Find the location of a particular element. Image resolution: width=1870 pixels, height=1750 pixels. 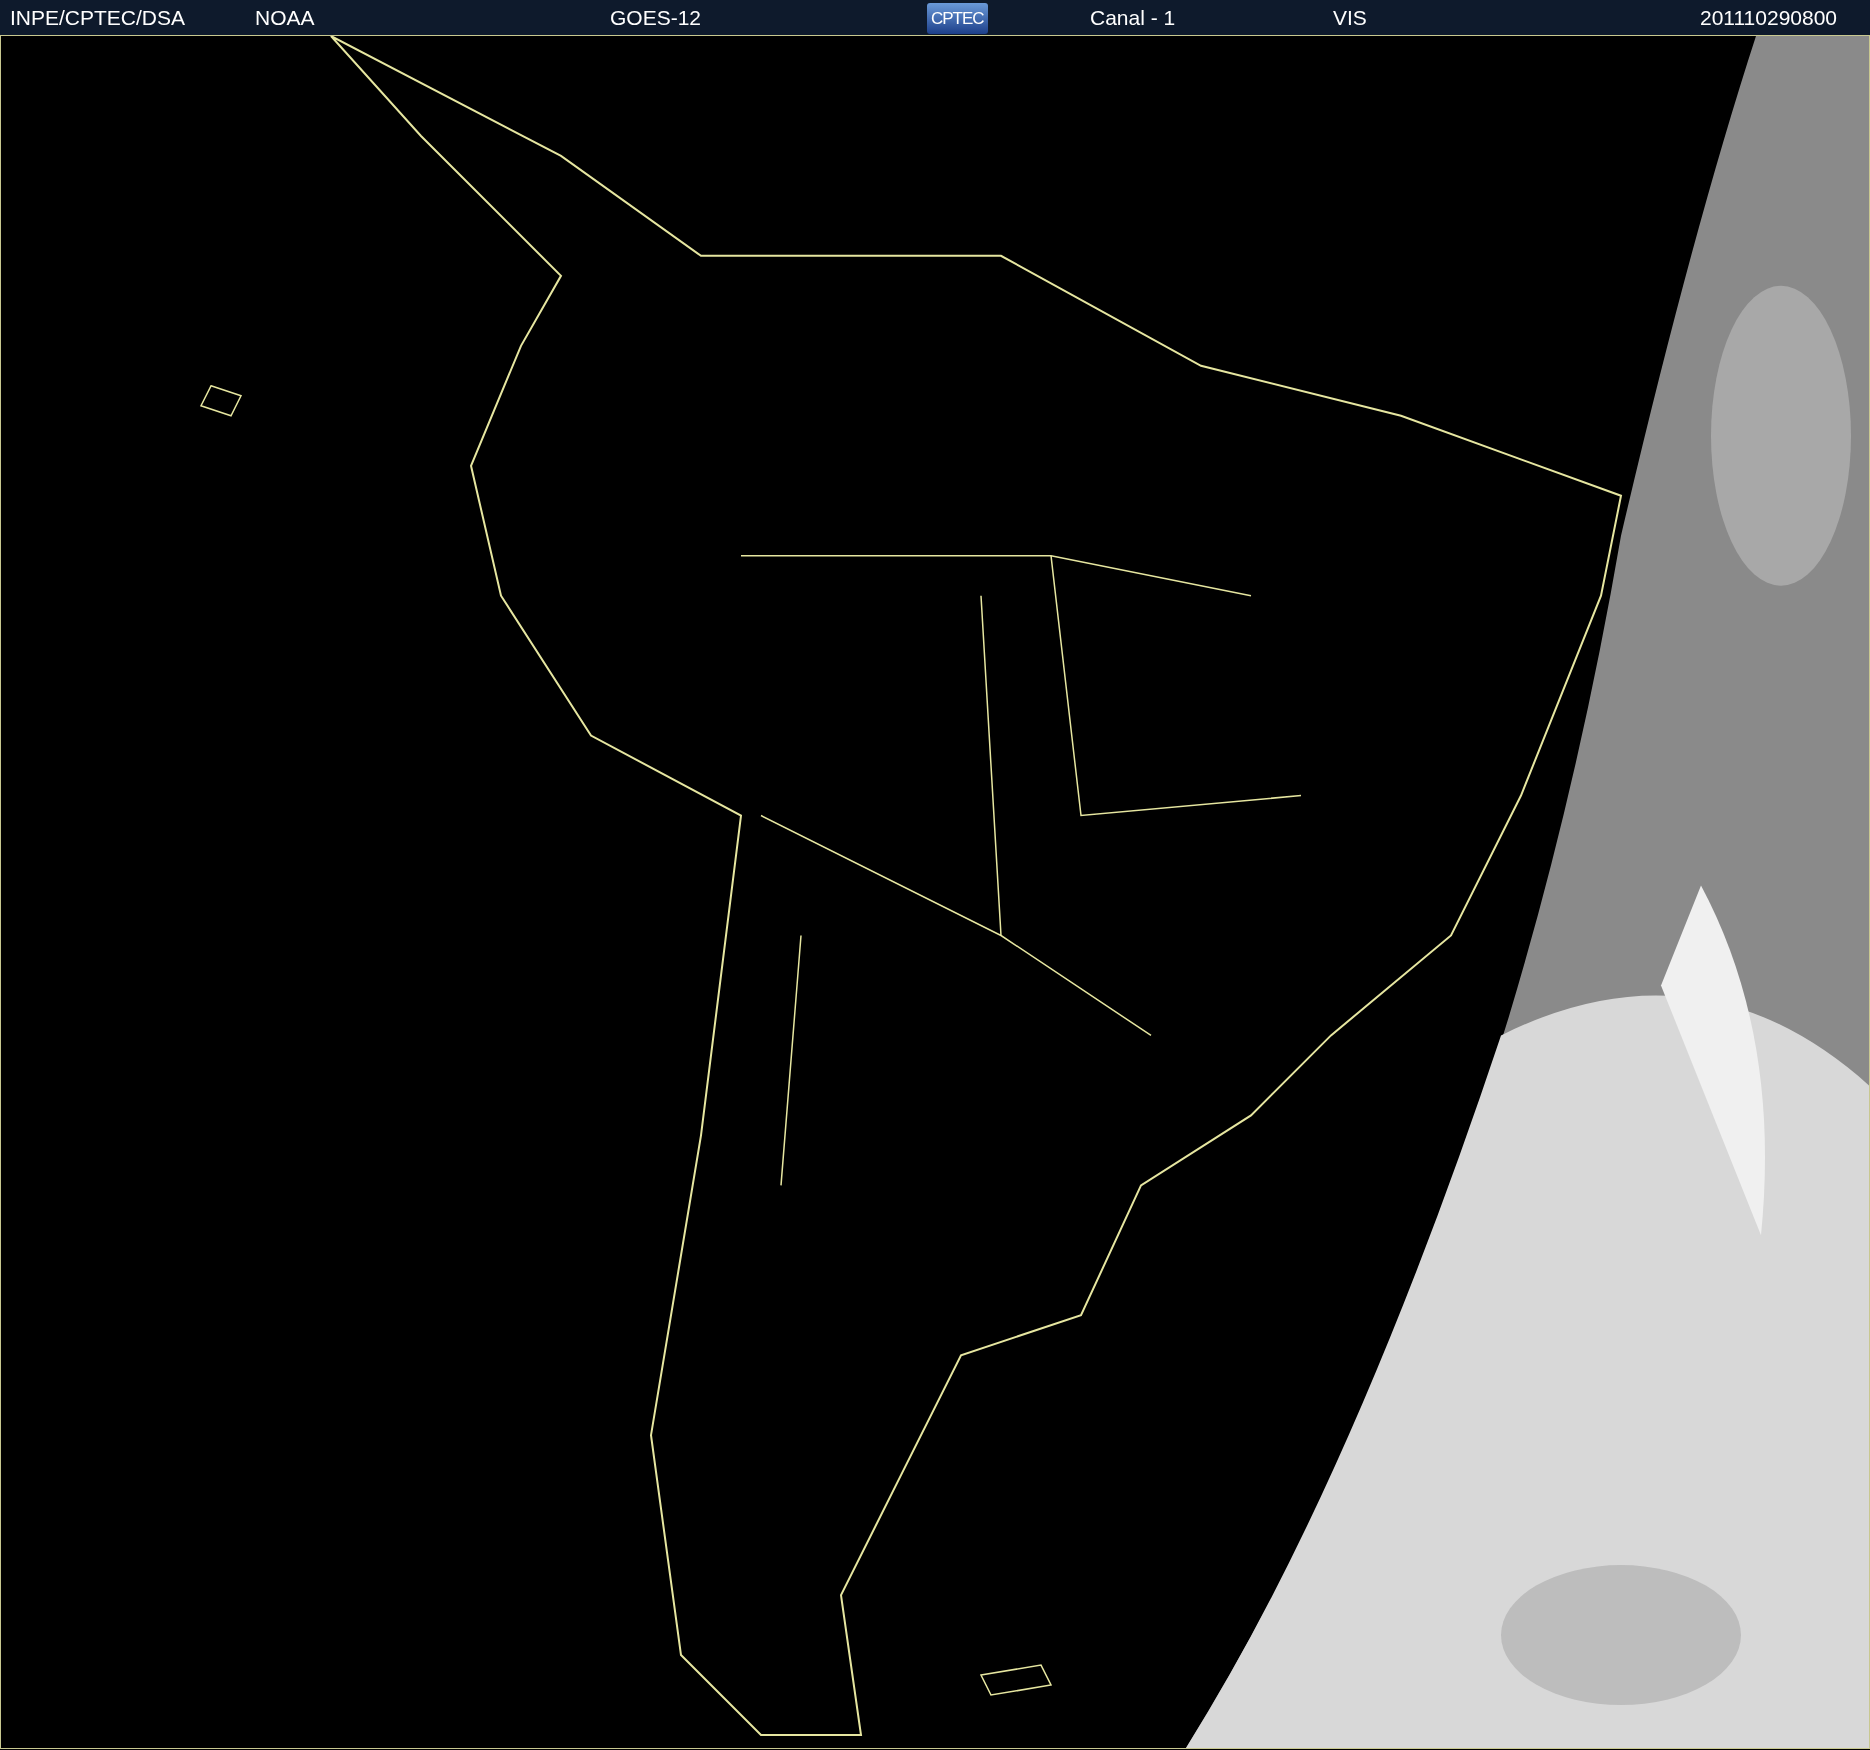

header-label: VIS is located at coordinates (1350, 17).